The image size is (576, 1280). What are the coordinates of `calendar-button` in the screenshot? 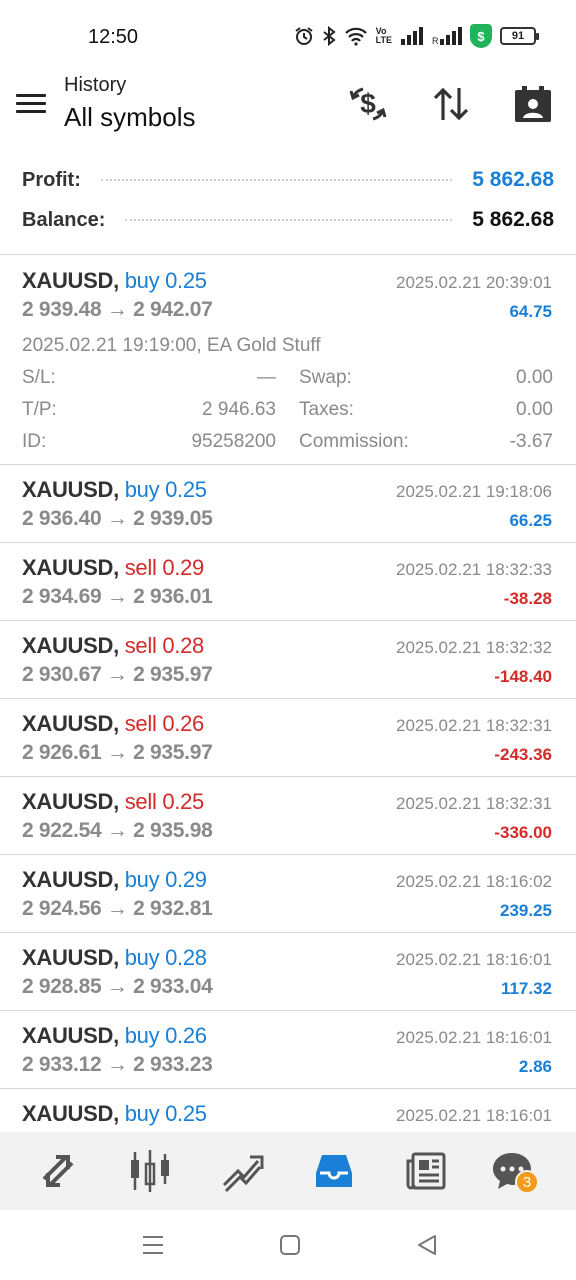 It's located at (533, 104).